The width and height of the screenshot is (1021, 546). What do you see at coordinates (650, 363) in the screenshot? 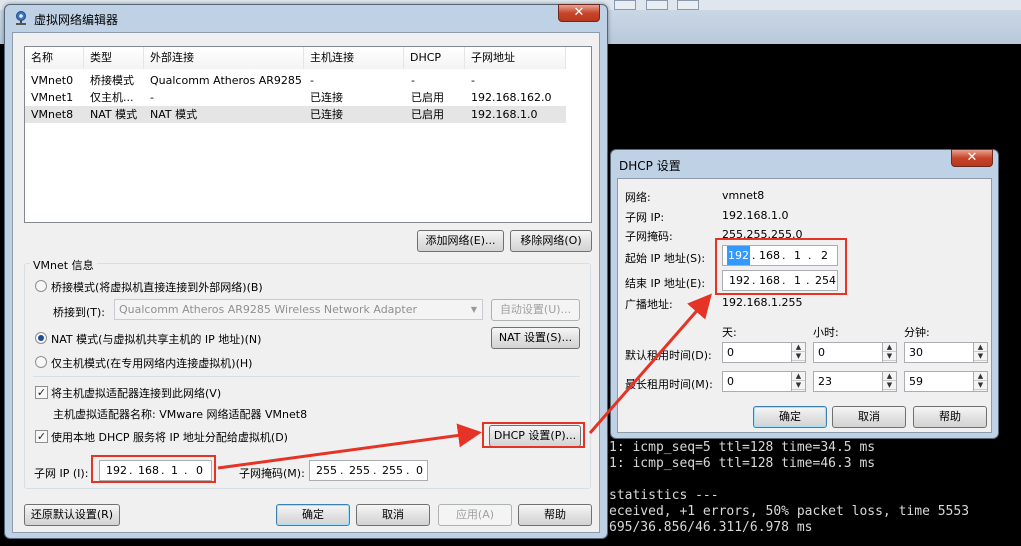
I see `annotation-arrow-to-dhcp-range` at bounding box center [650, 363].